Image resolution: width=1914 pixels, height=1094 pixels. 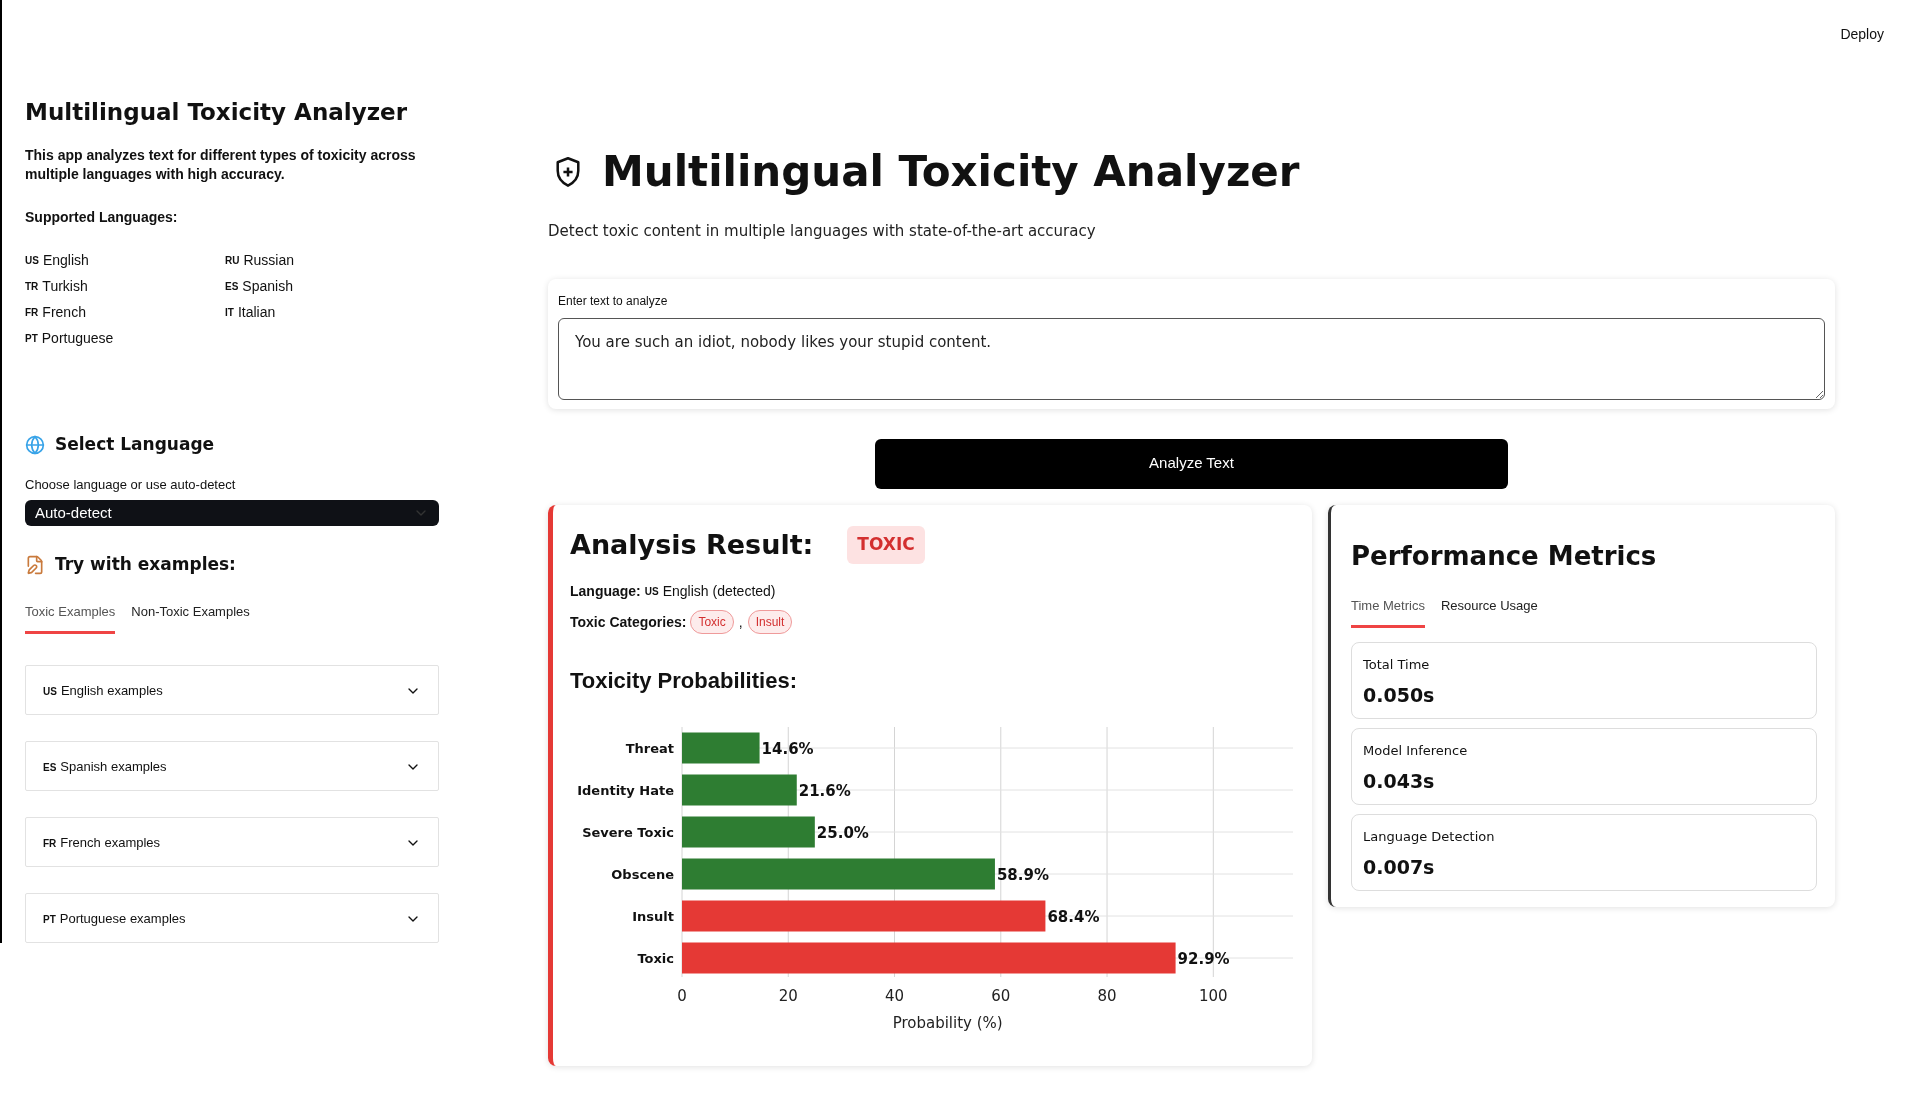 I want to click on shield-icon, so click(x=568, y=172).